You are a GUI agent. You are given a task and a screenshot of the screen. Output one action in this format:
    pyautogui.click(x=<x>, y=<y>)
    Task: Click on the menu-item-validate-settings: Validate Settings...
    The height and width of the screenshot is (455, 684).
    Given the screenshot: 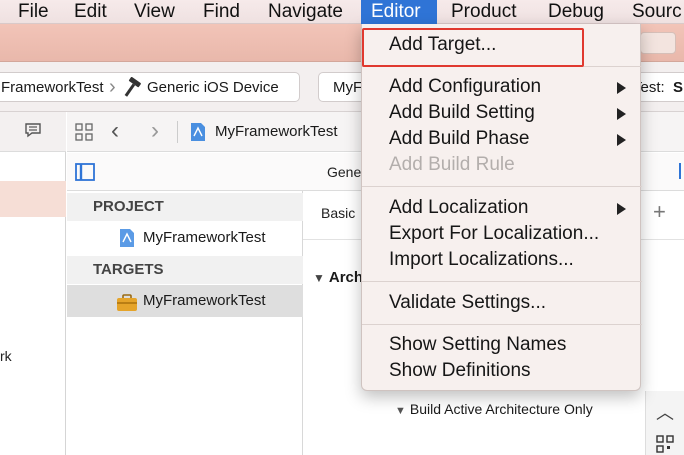 What is the action you would take?
    pyautogui.click(x=502, y=303)
    